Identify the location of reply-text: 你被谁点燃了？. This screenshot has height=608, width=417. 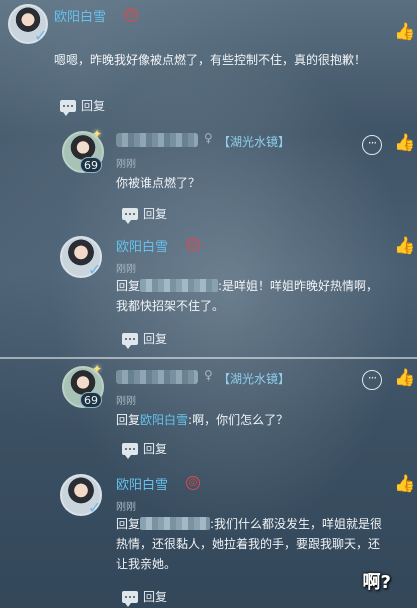
(158, 183).